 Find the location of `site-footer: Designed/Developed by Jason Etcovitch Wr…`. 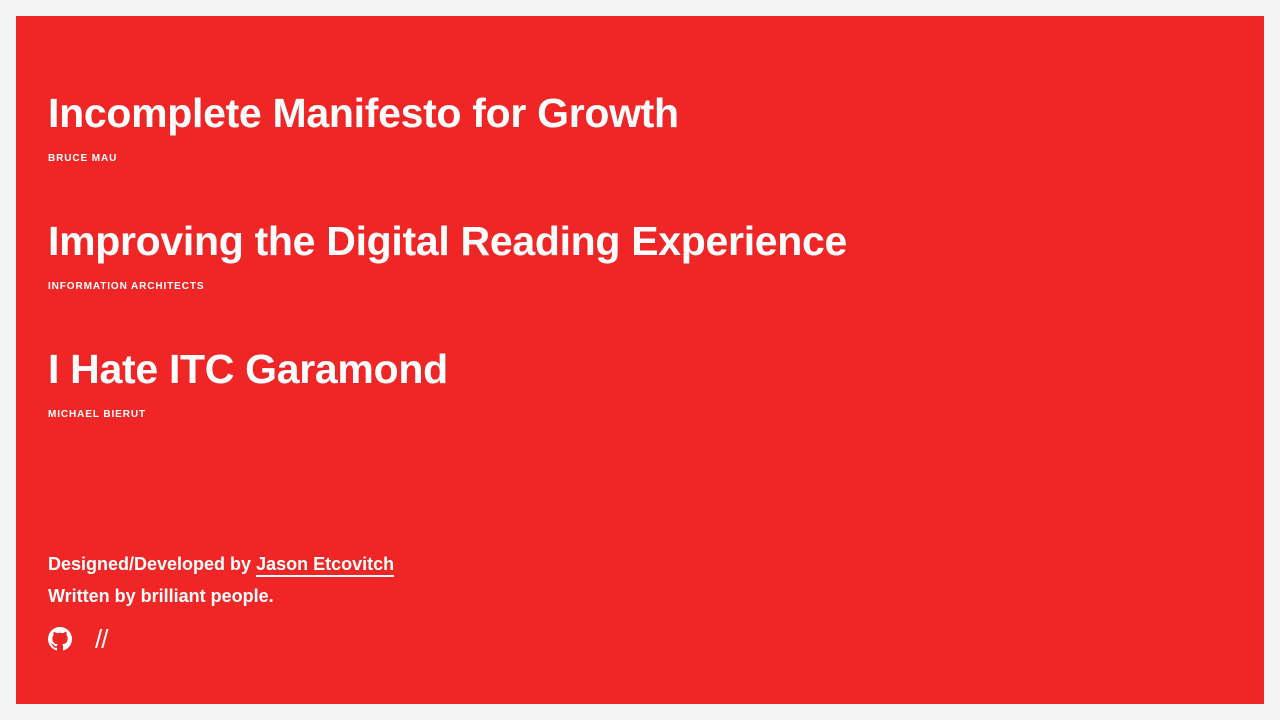

site-footer: Designed/Developed by Jason Etcovitch Wr… is located at coordinates (221, 600).